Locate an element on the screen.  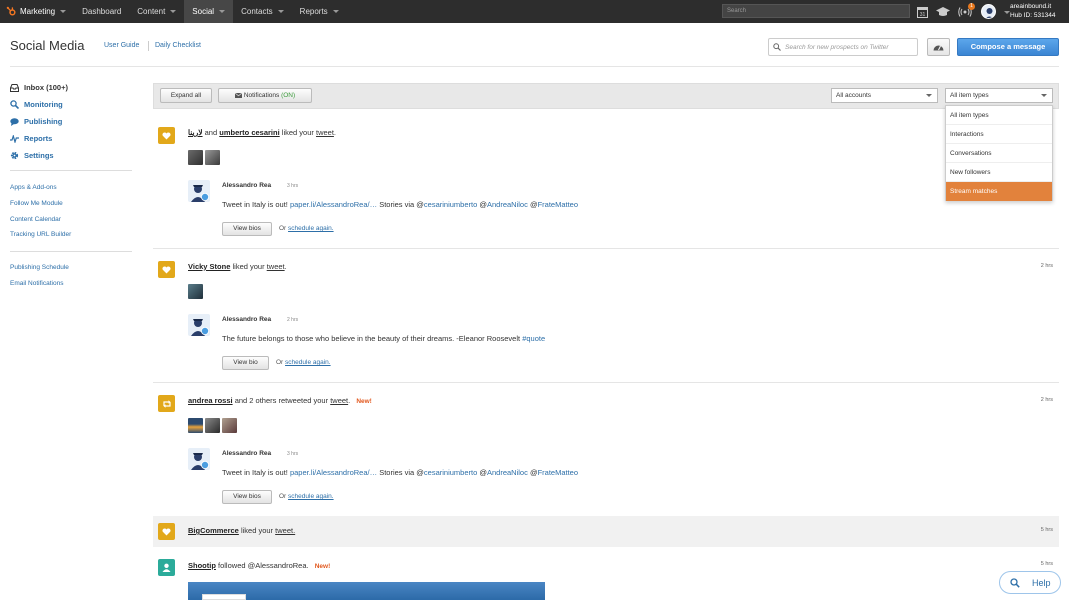
nav-social: Social is located at coordinates (209, 11).